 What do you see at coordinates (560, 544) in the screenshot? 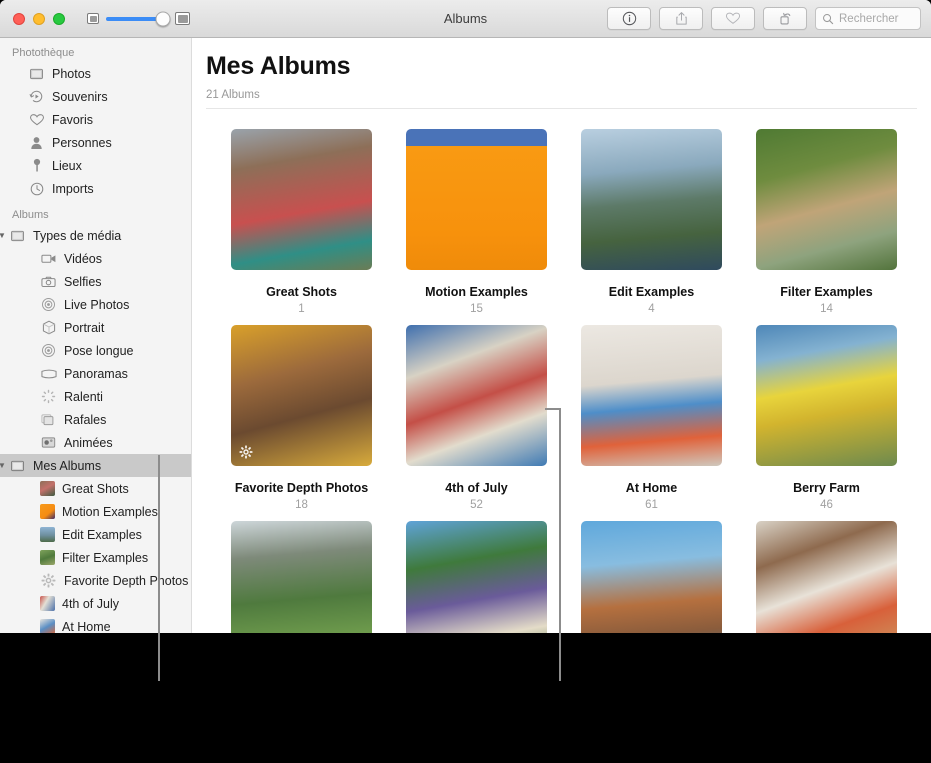
I see `callout-leader-grid-vertical` at bounding box center [560, 544].